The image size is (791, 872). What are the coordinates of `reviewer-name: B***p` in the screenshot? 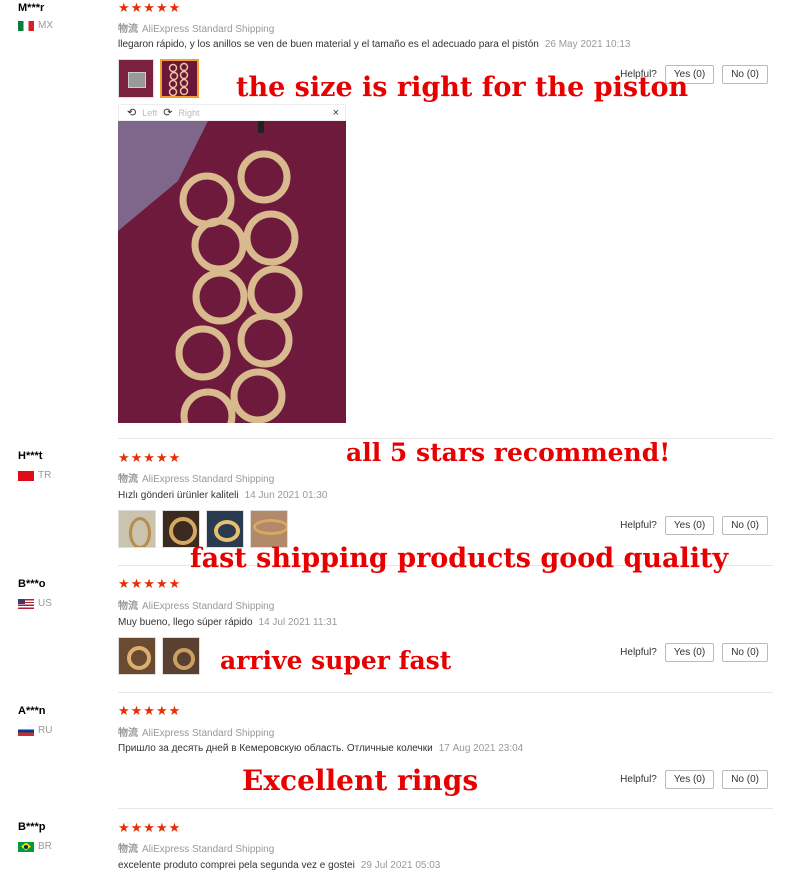 It's located at (32, 827).